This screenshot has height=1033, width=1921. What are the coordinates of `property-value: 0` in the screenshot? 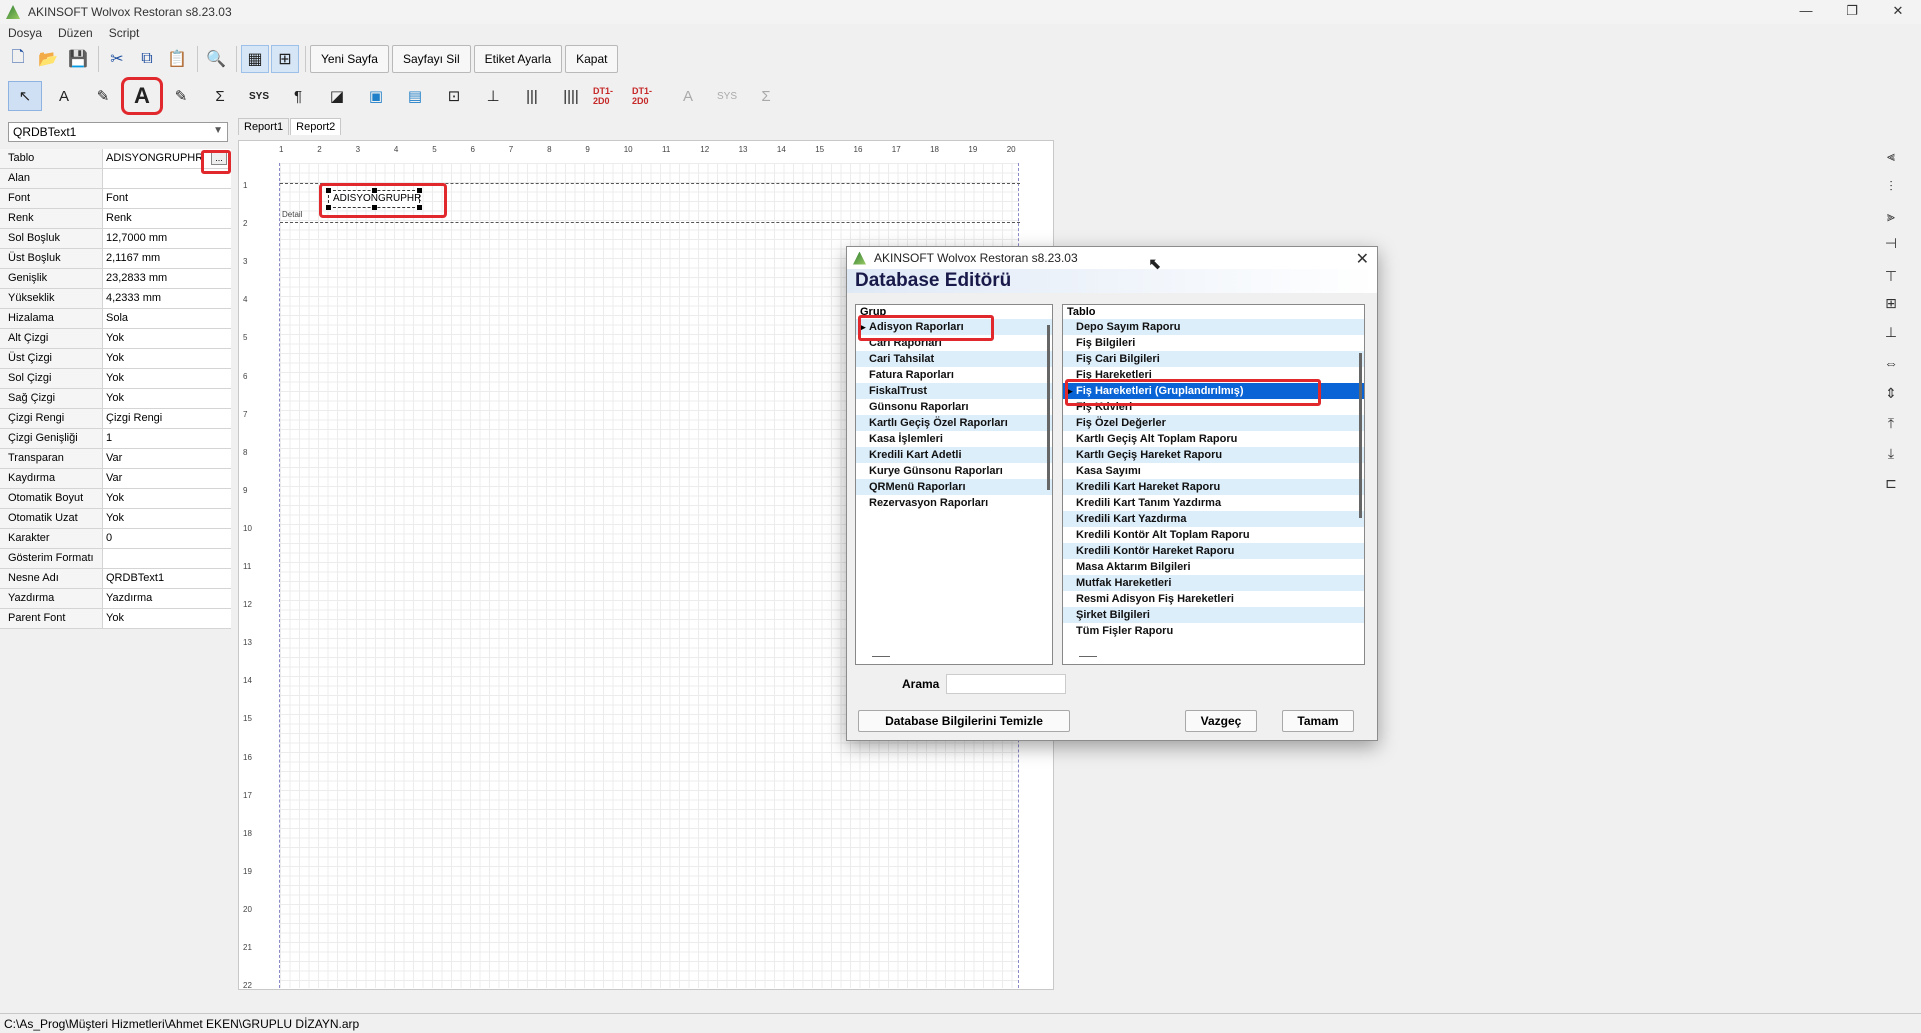 It's located at (167, 538).